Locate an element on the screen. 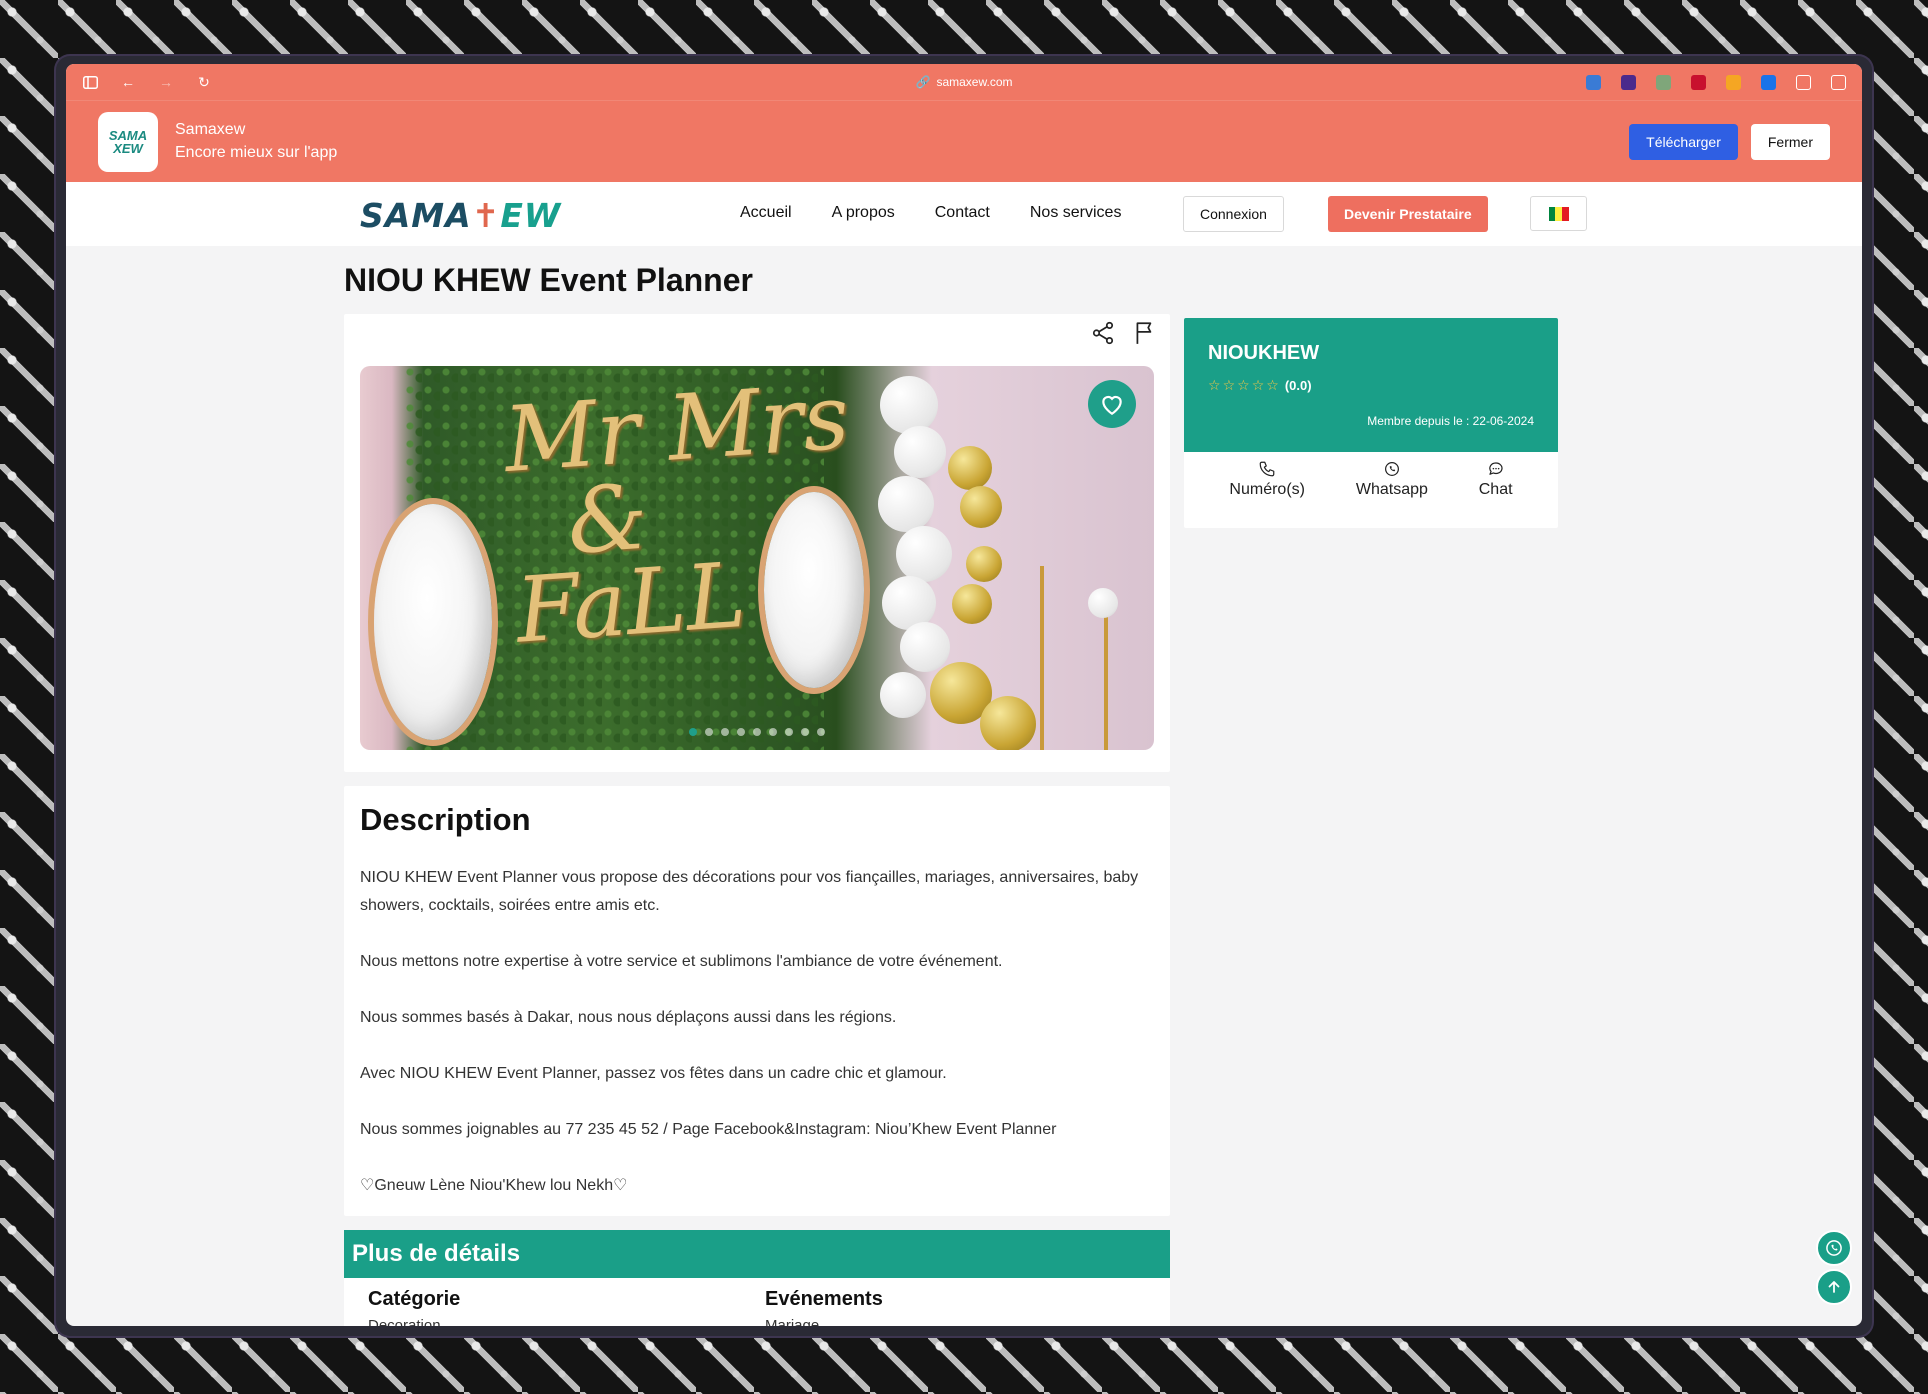 The width and height of the screenshot is (1928, 1394). senegal-flag-icon is located at coordinates (1558, 213).